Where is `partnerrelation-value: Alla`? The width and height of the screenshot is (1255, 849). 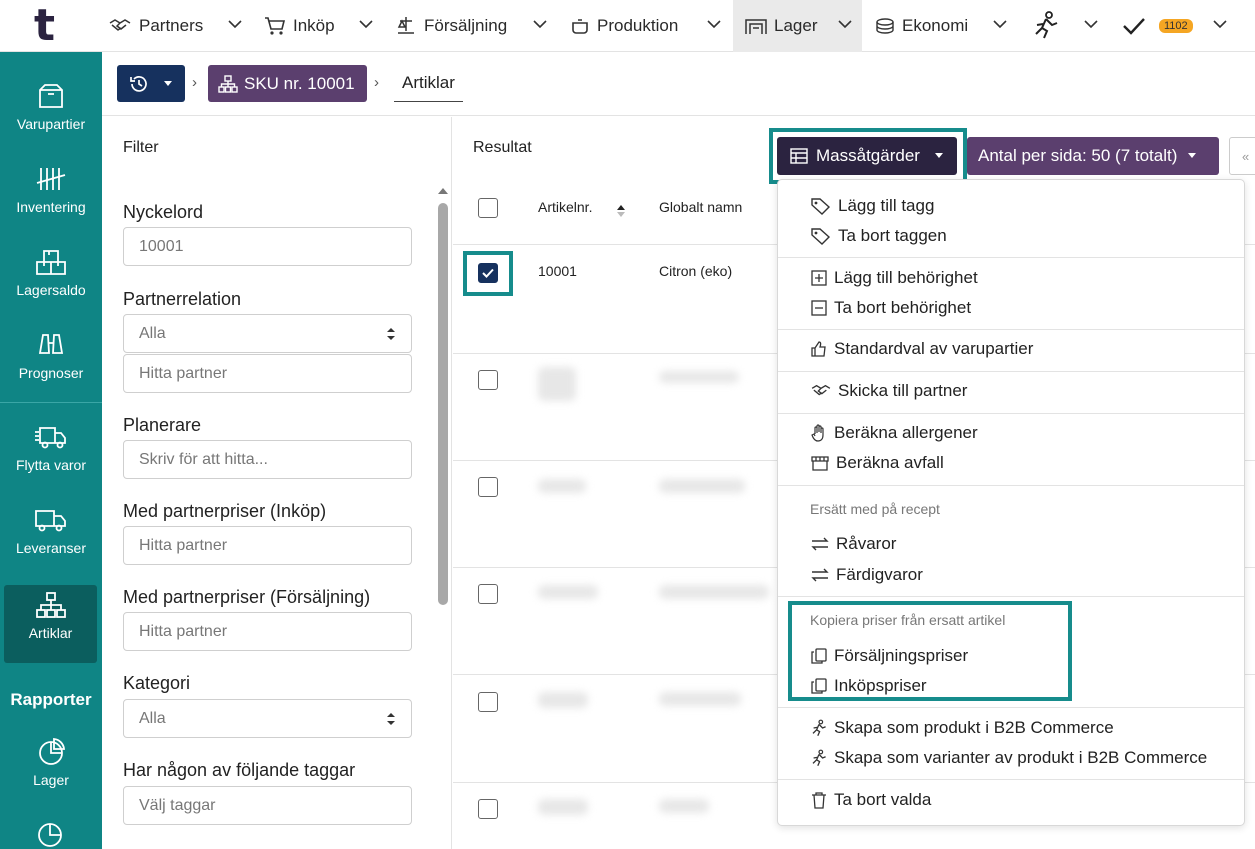 partnerrelation-value: Alla is located at coordinates (152, 333).